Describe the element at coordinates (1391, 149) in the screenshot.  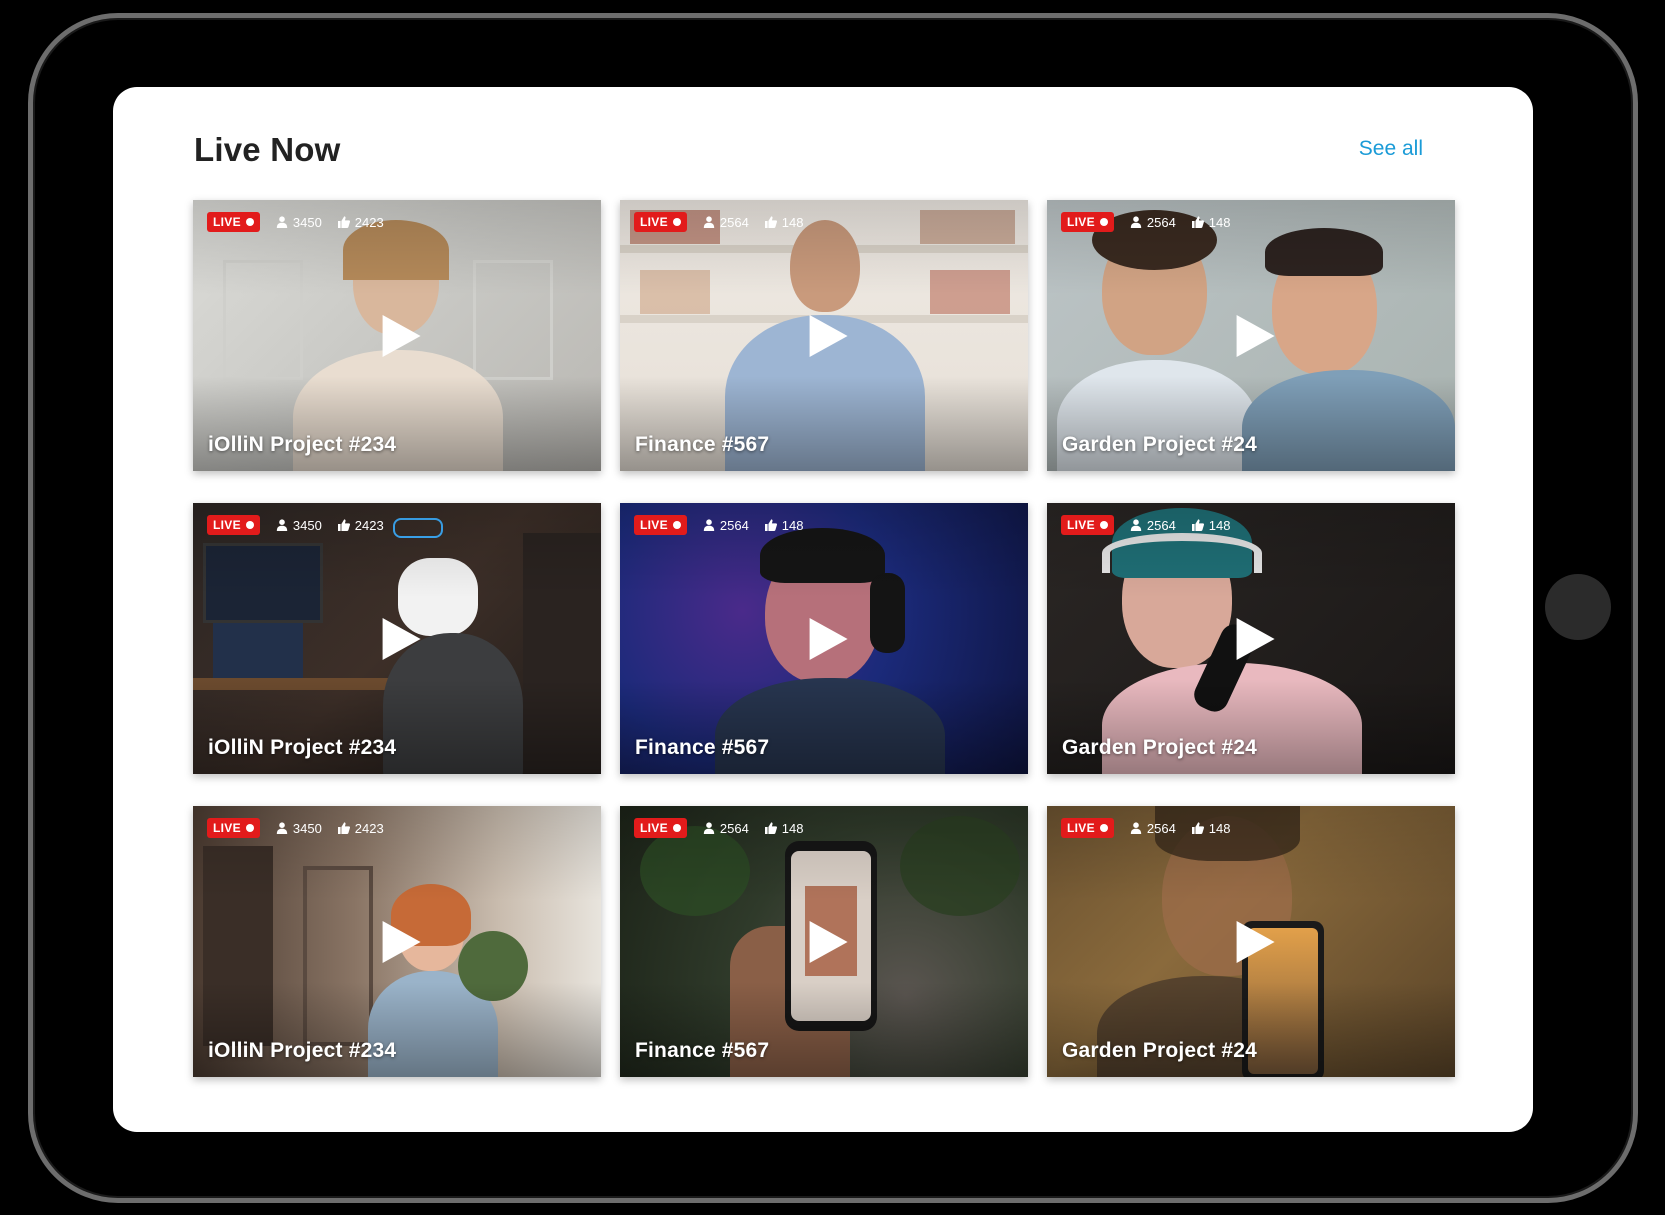
I see `see-all-link: See all` at that location.